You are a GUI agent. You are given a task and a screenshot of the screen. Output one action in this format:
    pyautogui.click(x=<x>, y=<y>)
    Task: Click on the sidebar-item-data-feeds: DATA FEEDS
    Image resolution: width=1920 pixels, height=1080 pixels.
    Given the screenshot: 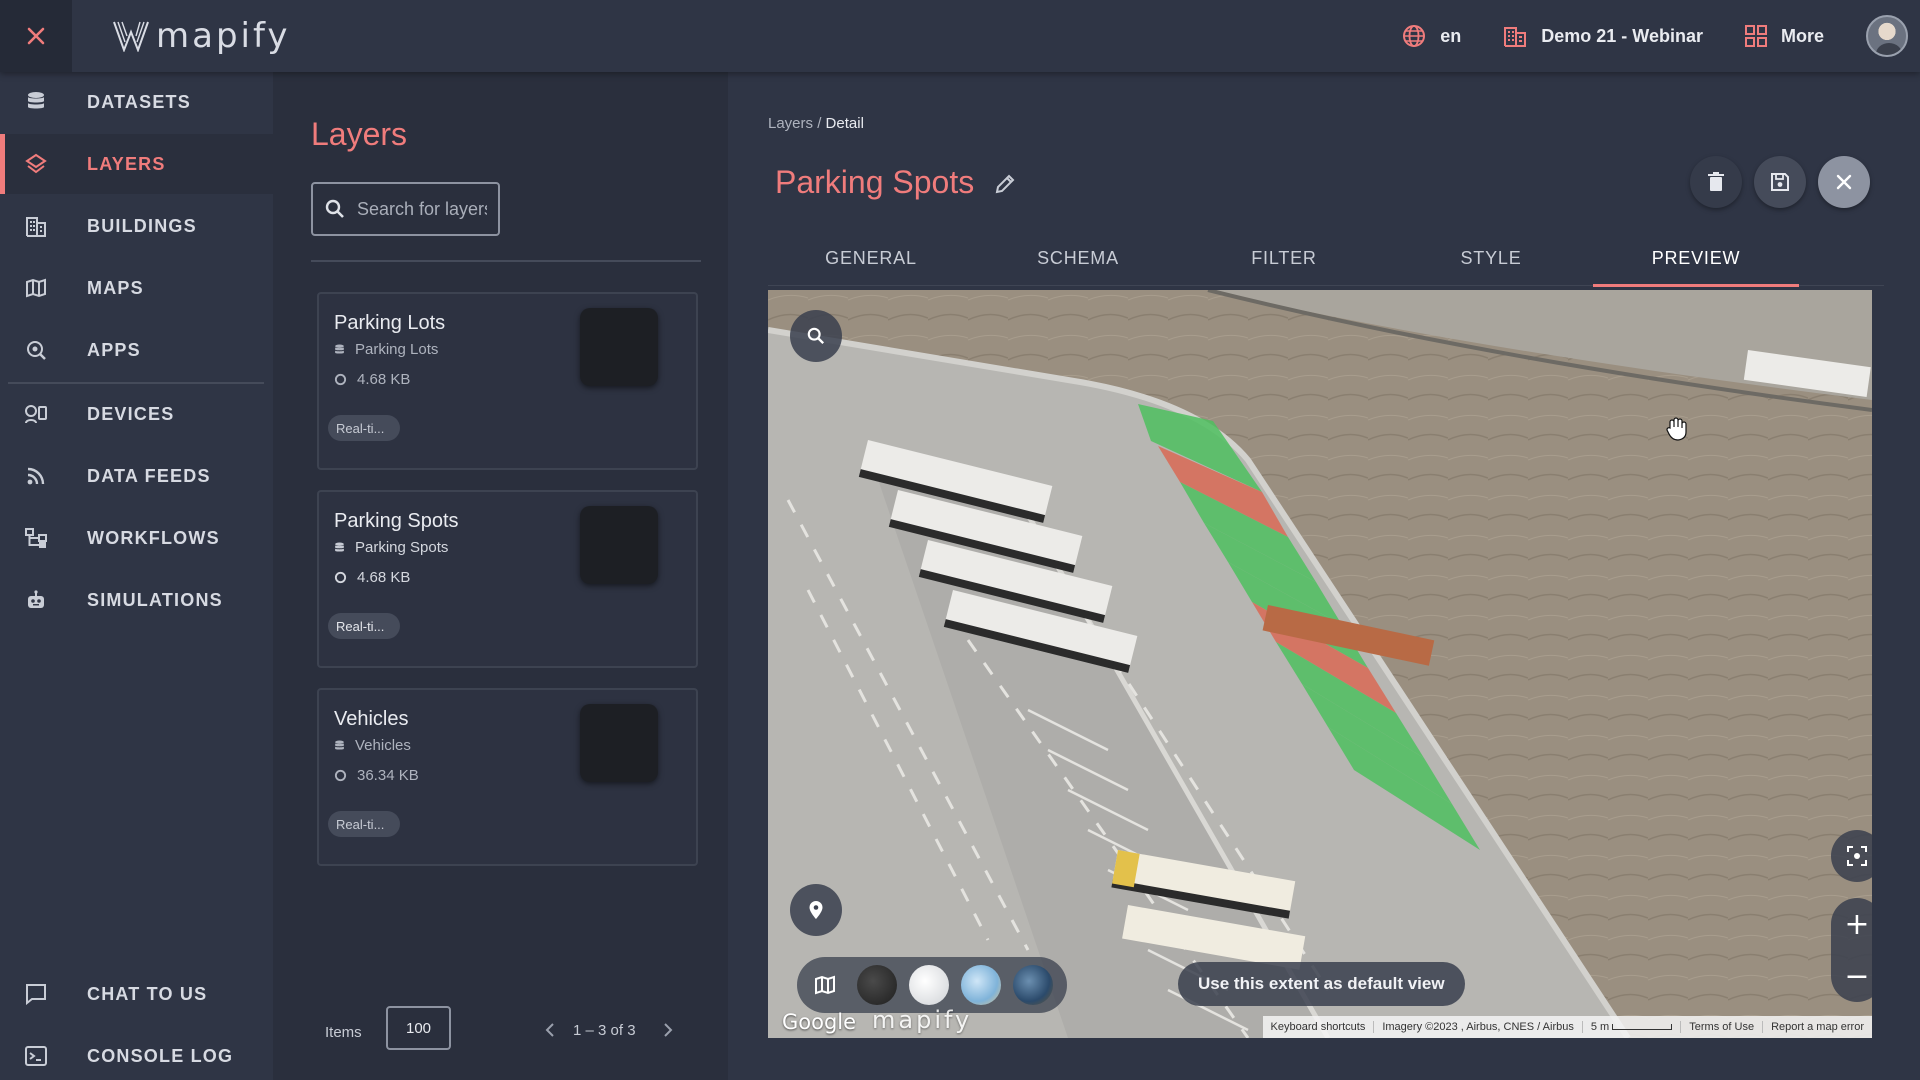 What is the action you would take?
    pyautogui.click(x=136, y=476)
    